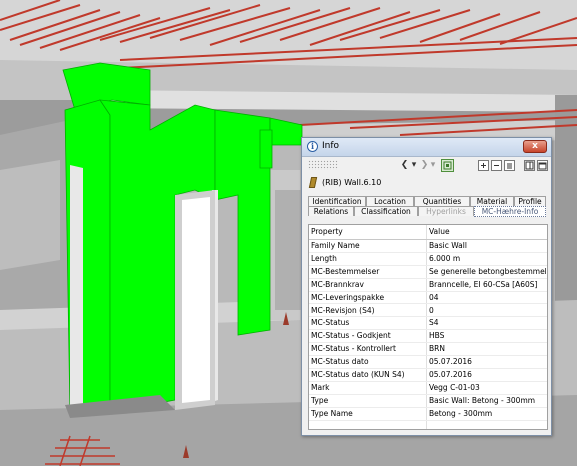 The height and width of the screenshot is (466, 577). Describe the element at coordinates (428, 388) in the screenshot. I see `table-row: Mark Vegg C-01-03` at that location.